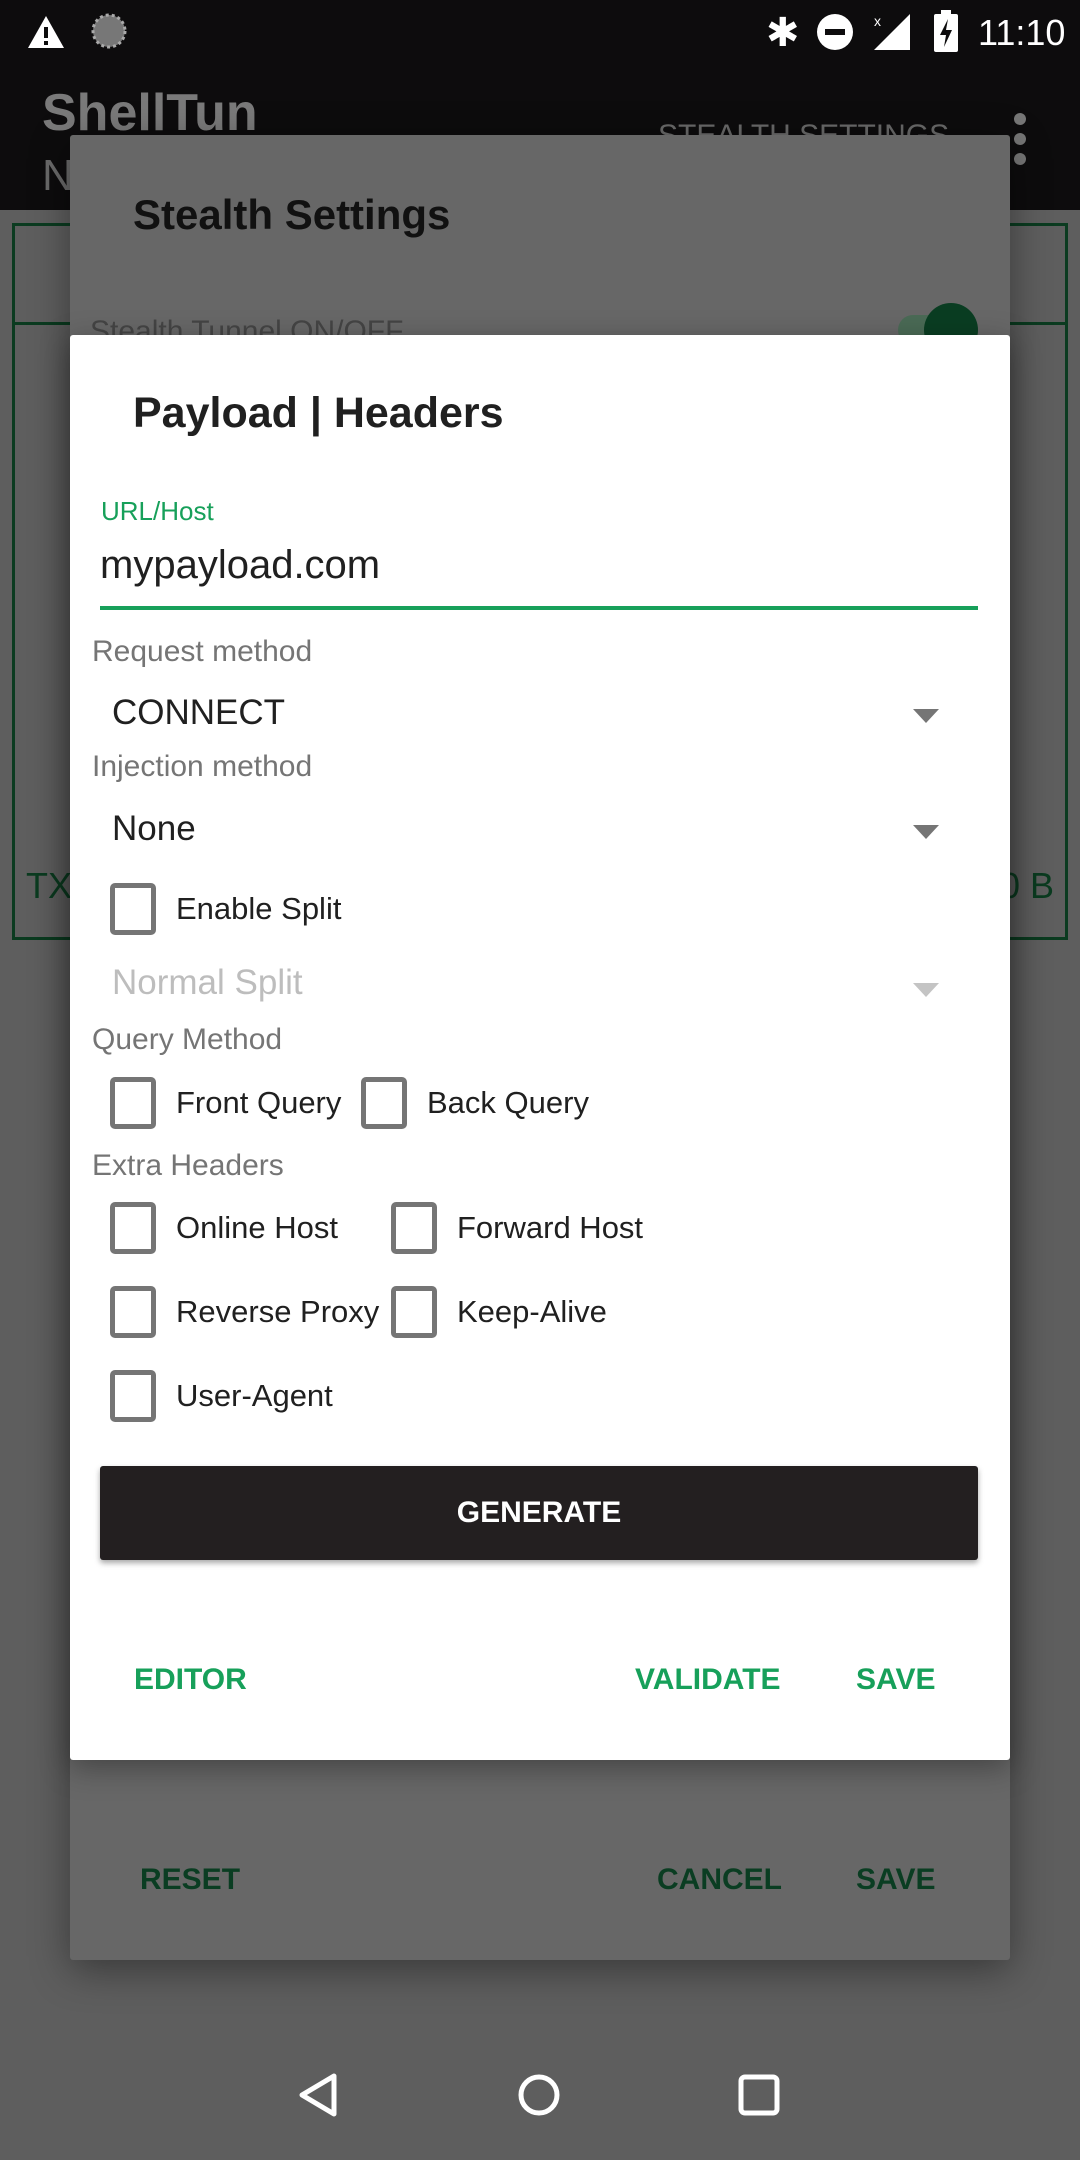 This screenshot has height=2160, width=1080. What do you see at coordinates (540, 41) in the screenshot?
I see `status-bar: ✱ x 11:10` at bounding box center [540, 41].